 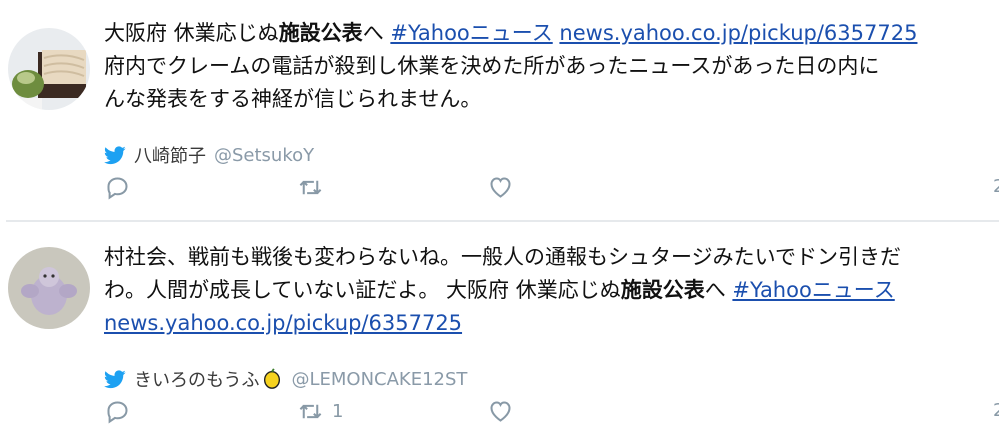 I want to click on tweet-text-line: んな発表をする神経が信じられません。, so click(x=293, y=99).